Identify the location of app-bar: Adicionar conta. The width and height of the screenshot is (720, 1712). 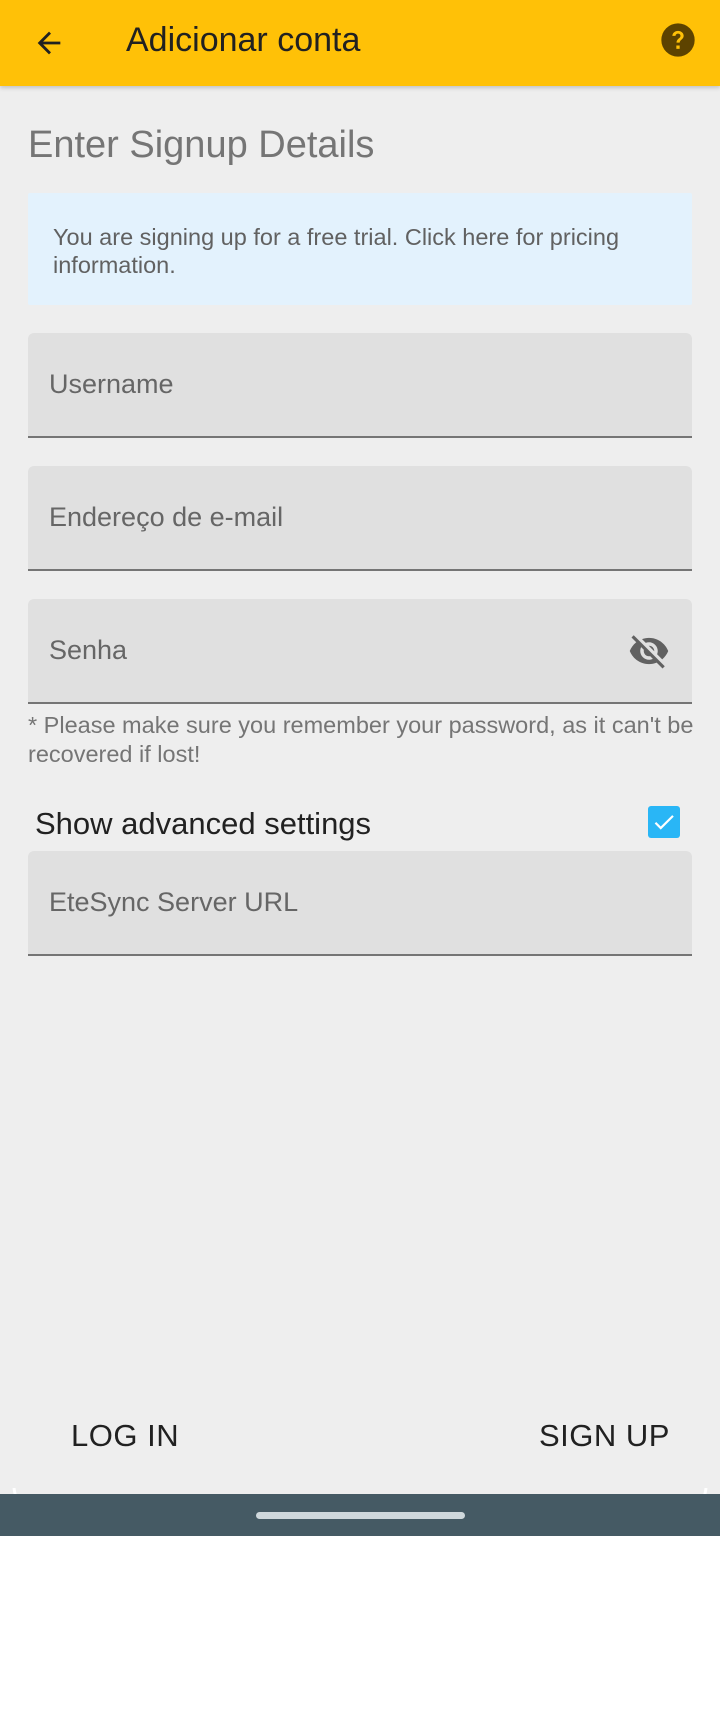
(360, 43).